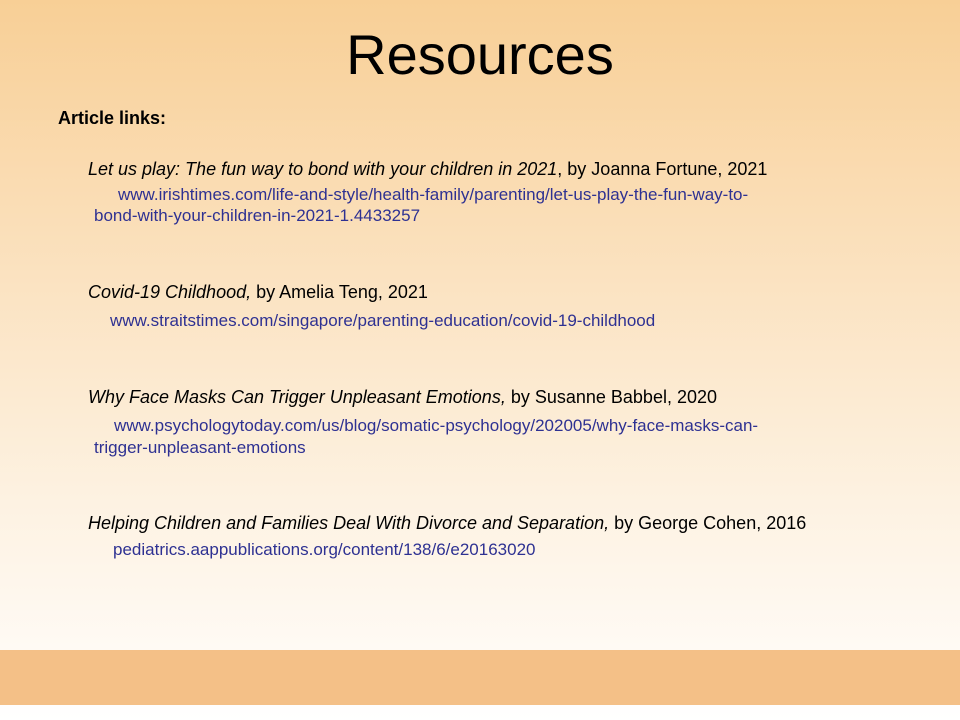 The image size is (960, 720). I want to click on footer-band, so click(480, 677).